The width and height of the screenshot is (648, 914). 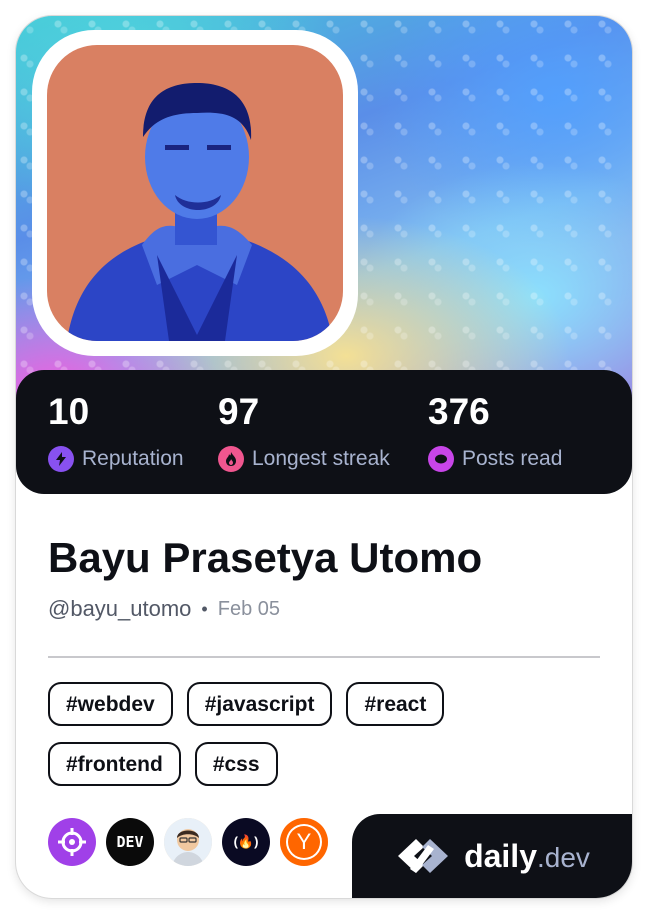 I want to click on tag-javascript: #javascript, so click(x=259, y=704).